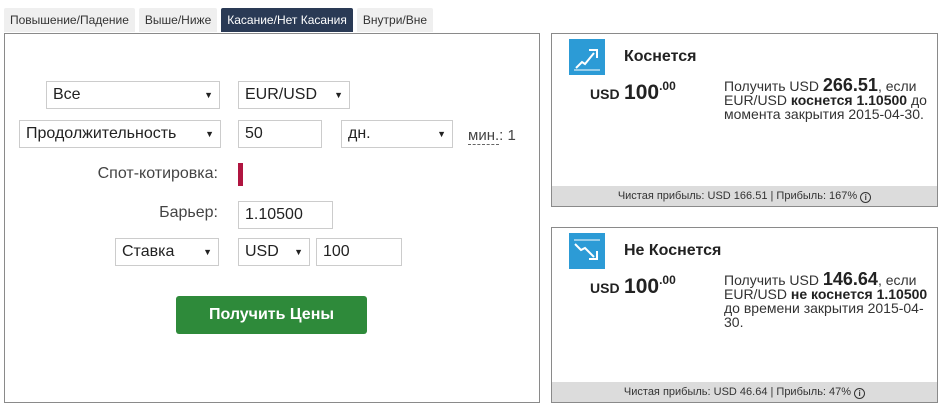 This screenshot has width=945, height=407. What do you see at coordinates (157, 173) in the screenshot?
I see `spot-label: Спот-котировка:` at bounding box center [157, 173].